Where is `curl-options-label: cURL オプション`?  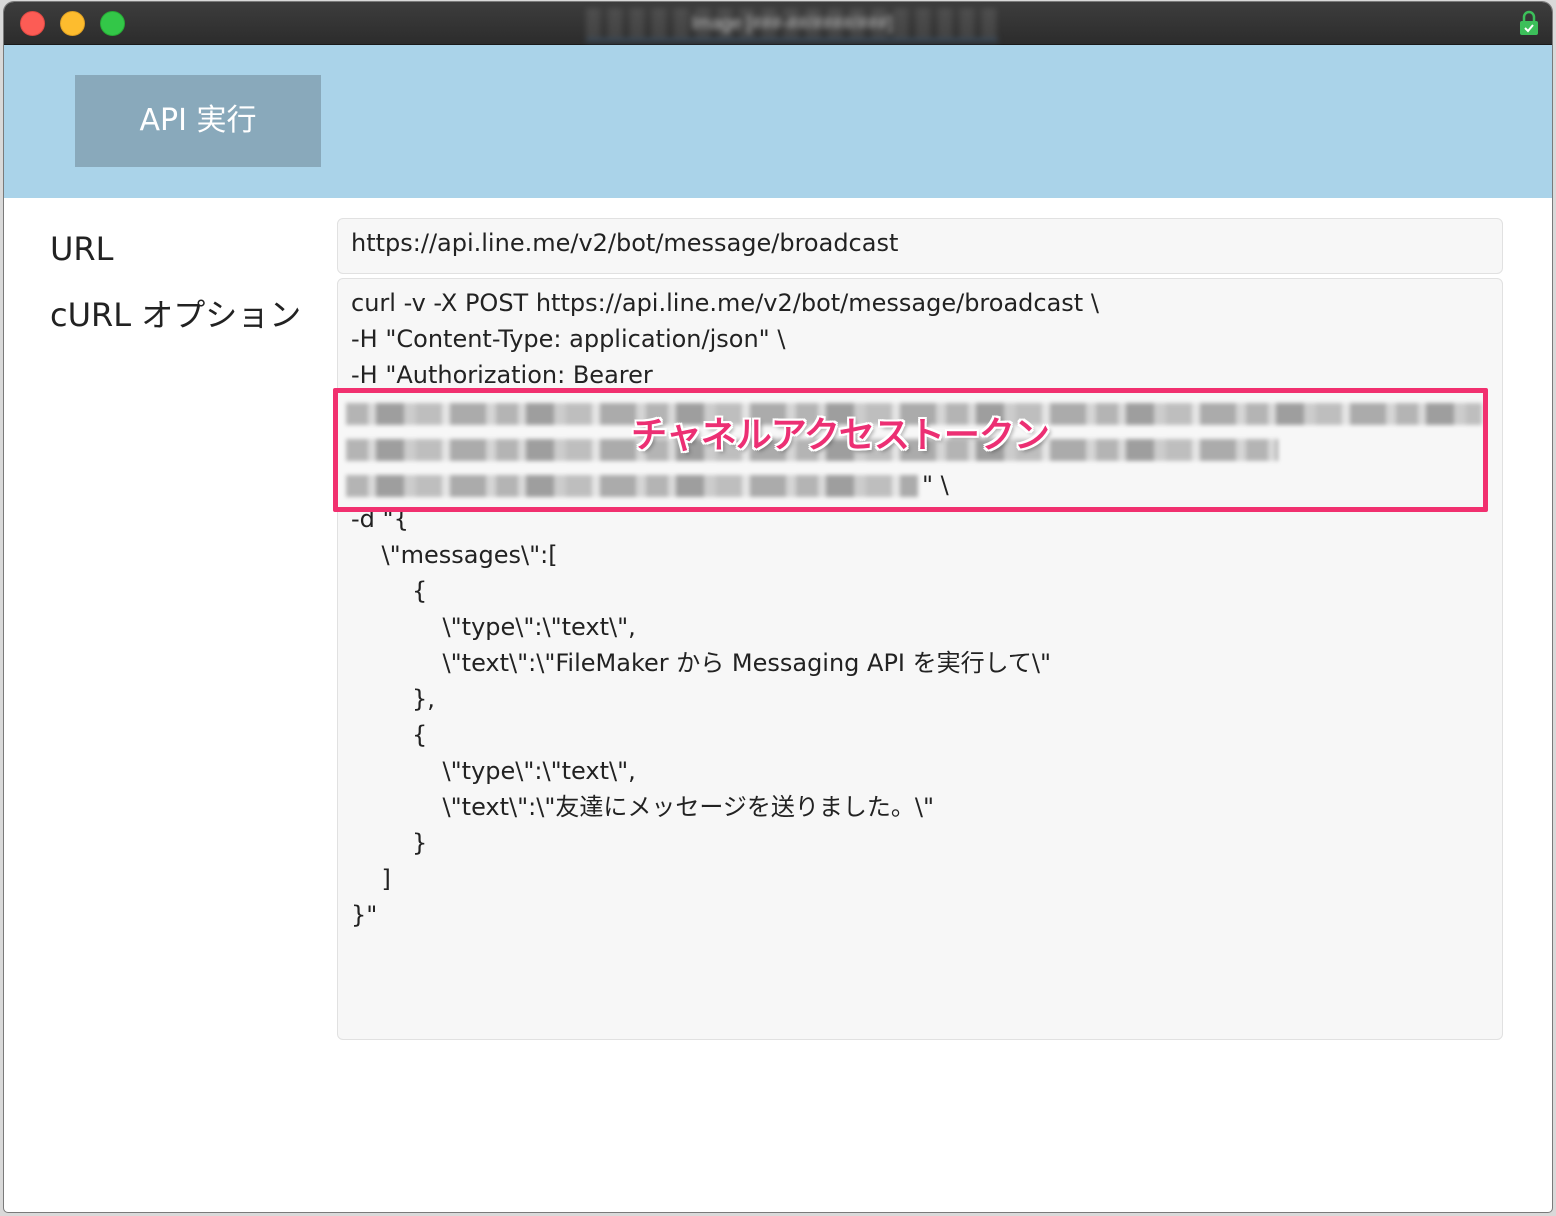
curl-options-label: cURL オプション is located at coordinates (176, 315).